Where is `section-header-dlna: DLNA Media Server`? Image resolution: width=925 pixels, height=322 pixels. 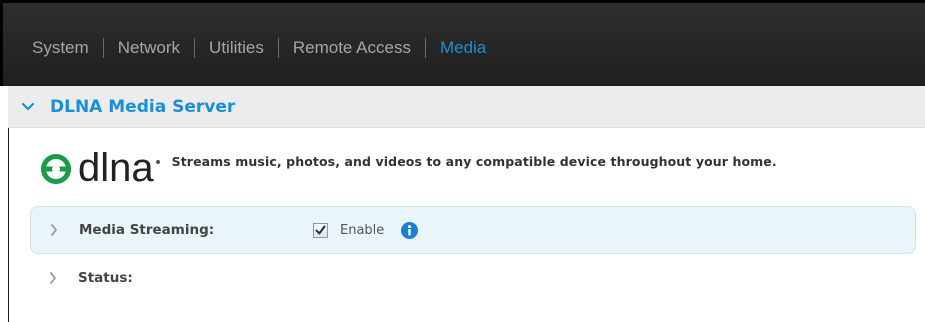
section-header-dlna: DLNA Media Server is located at coordinates (466, 107).